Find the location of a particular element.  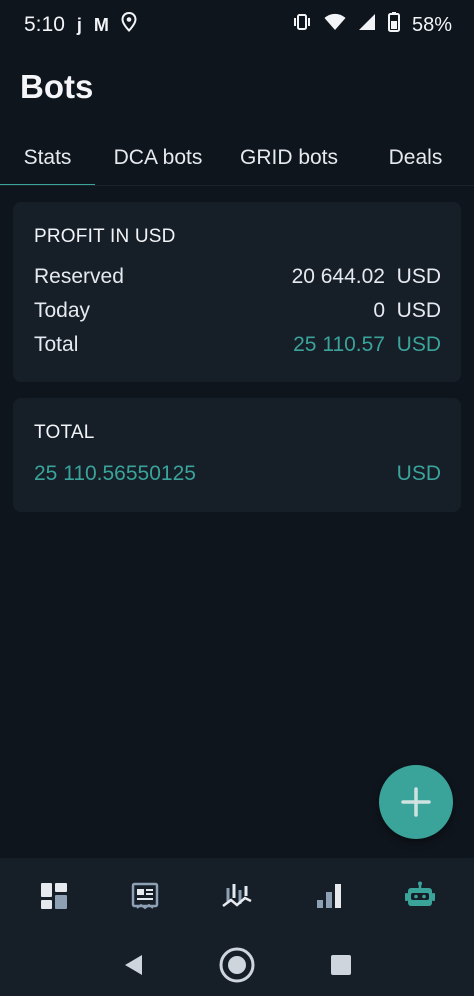

nav-news is located at coordinates (145, 896).